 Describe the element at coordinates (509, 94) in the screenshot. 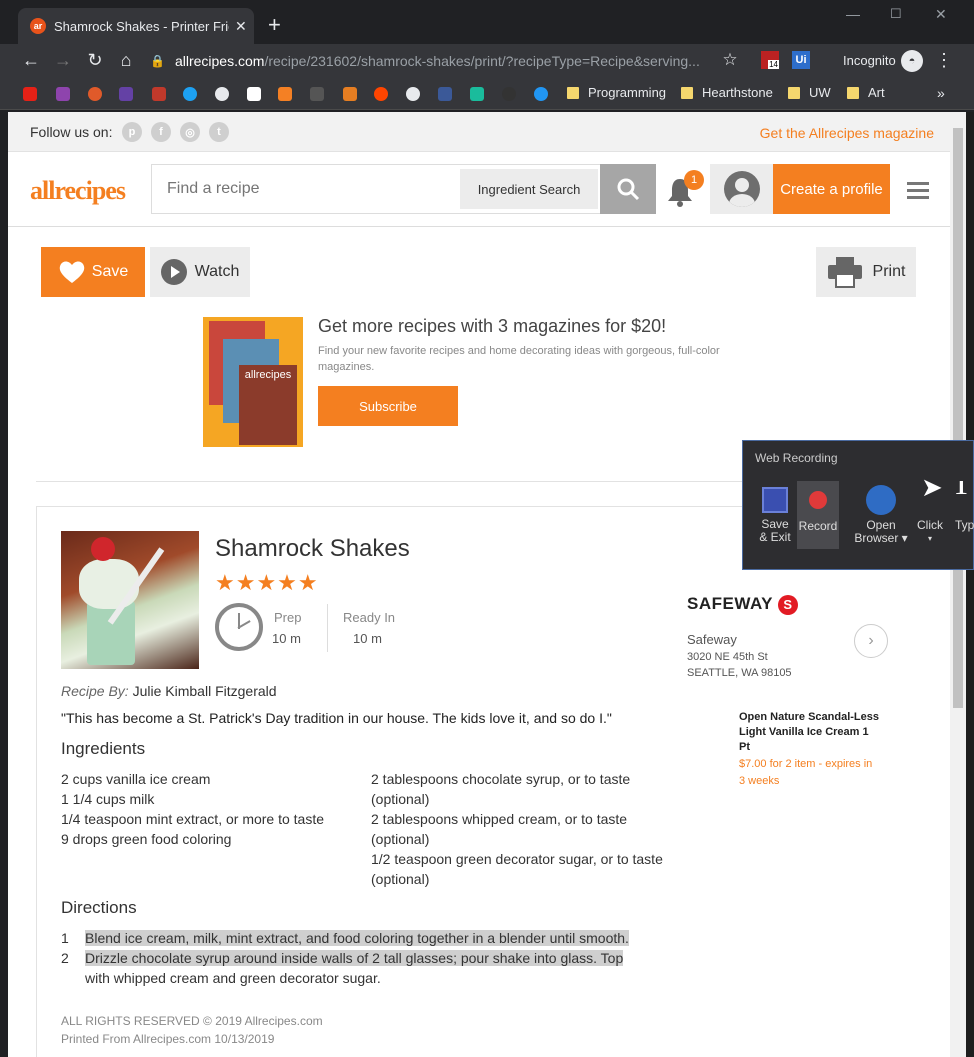

I see `circle-bookmark-icon` at that location.